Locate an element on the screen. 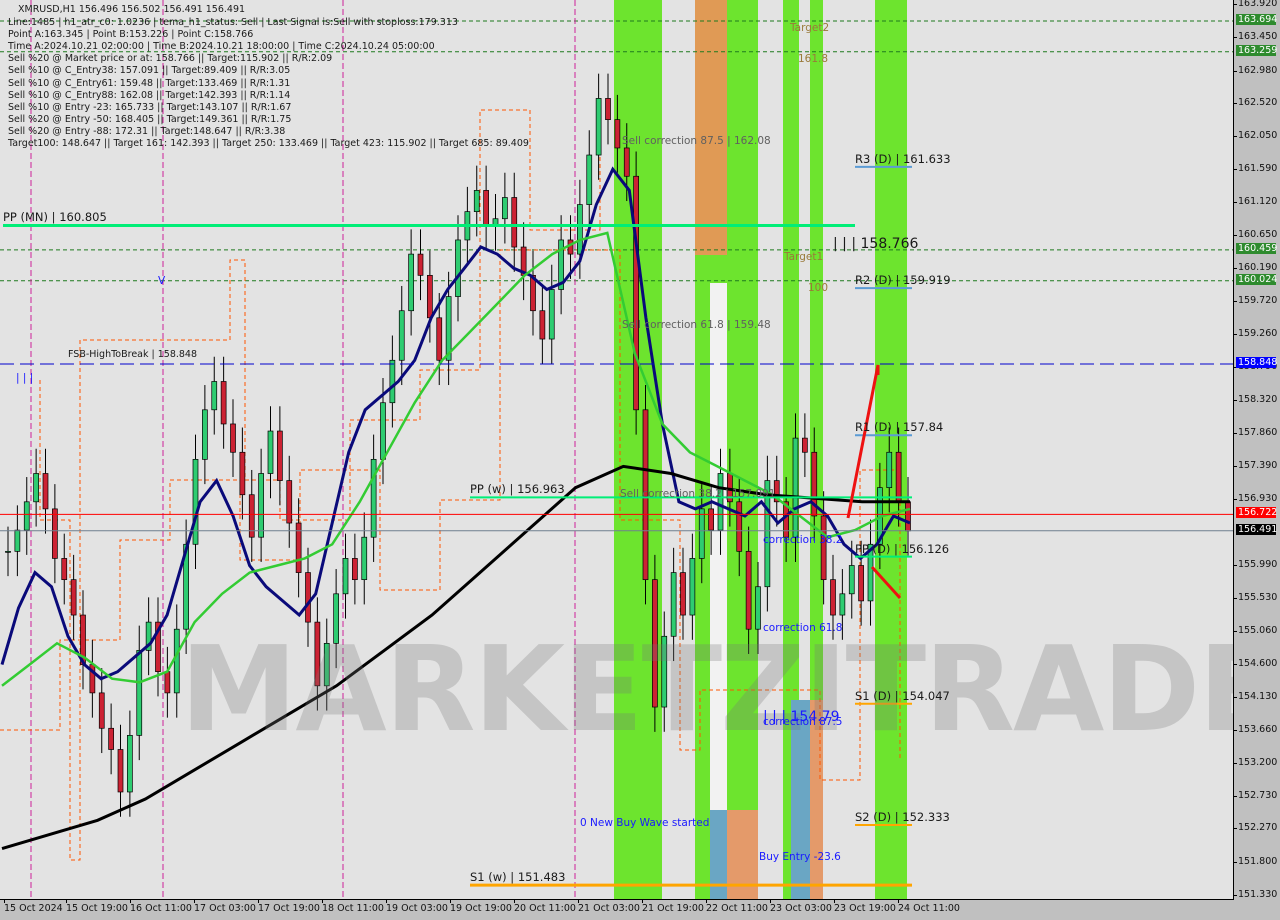  chart-annotation: | | | 158.766 is located at coordinates (876, 244).